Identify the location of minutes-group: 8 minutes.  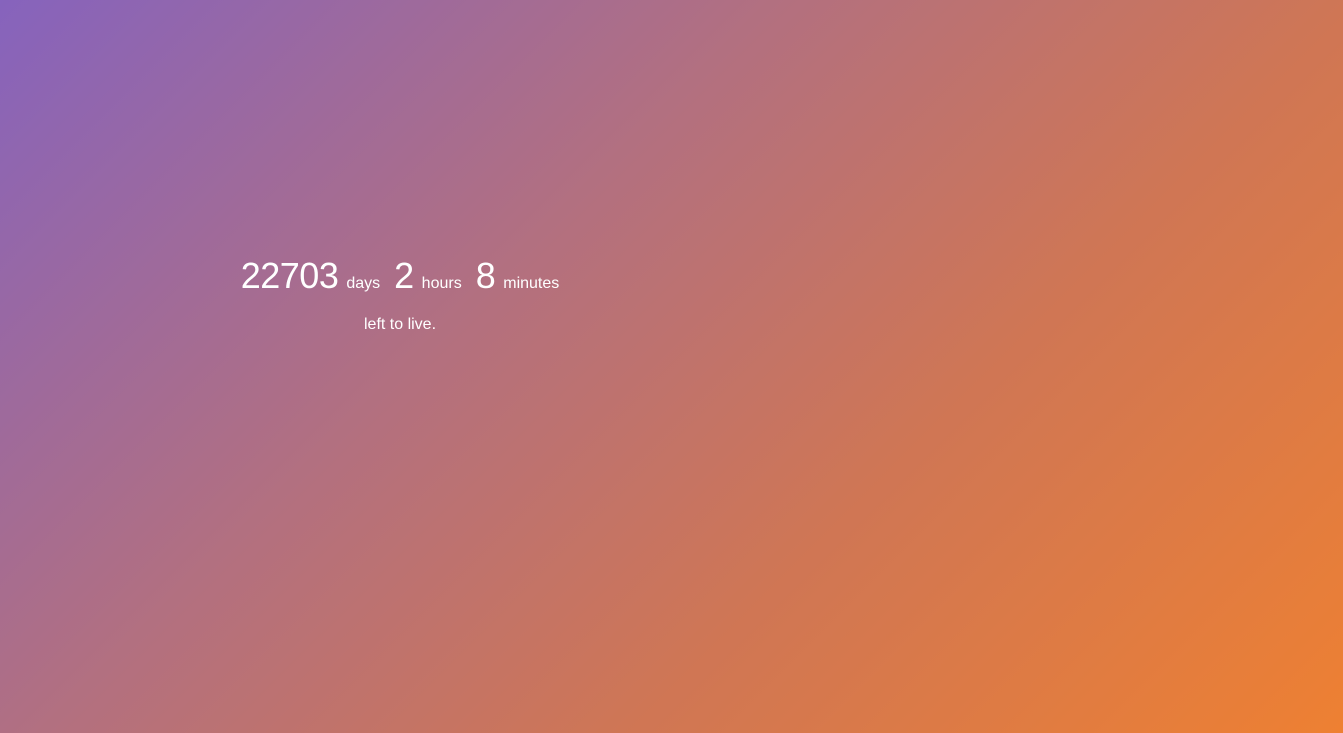
(518, 276).